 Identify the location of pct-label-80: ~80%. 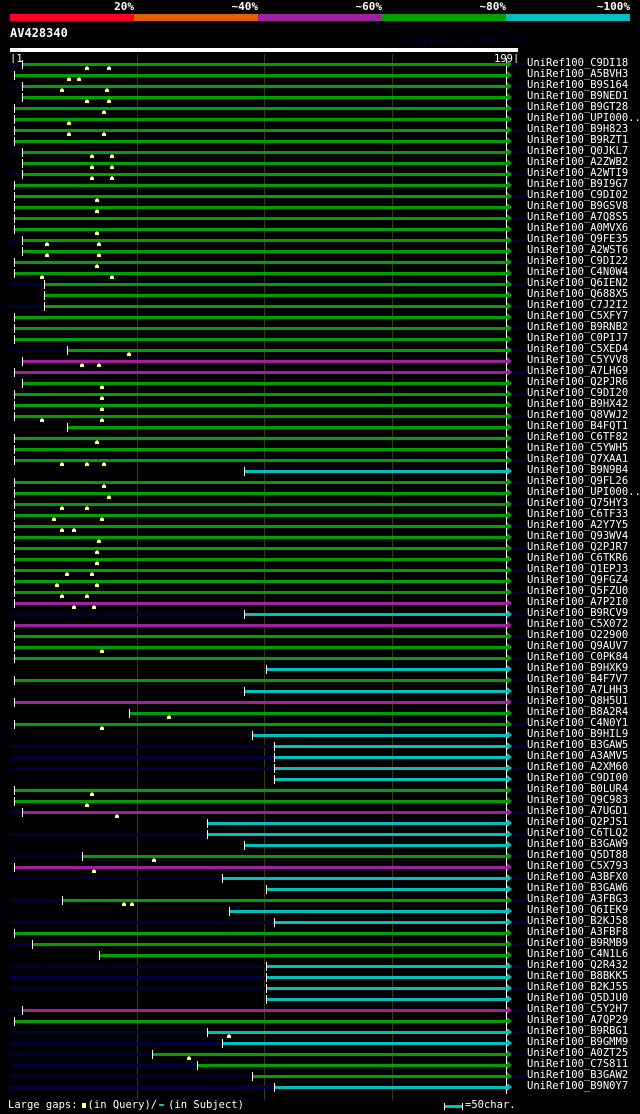
(493, 6).